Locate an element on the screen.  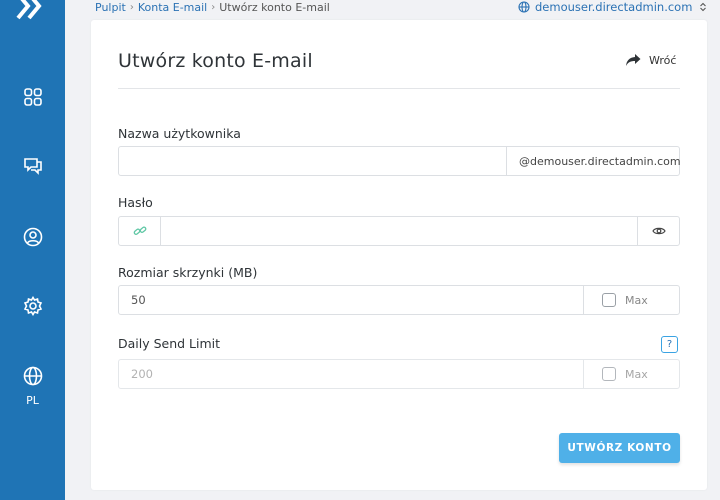
gear-icon is located at coordinates (32, 306).